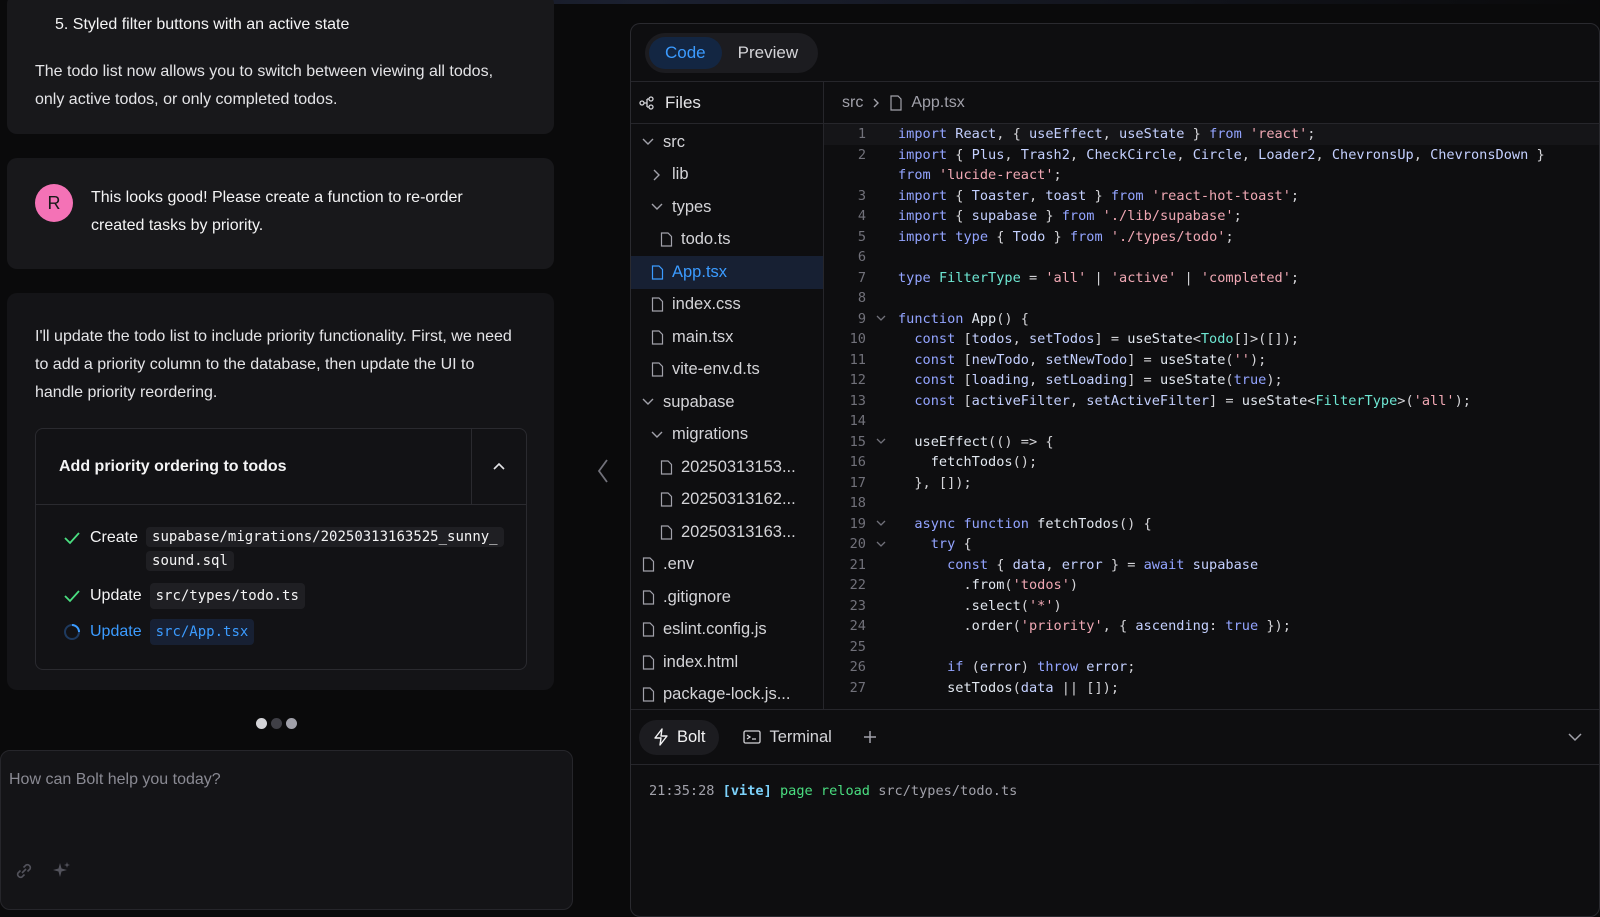 This screenshot has height=917, width=1600. I want to click on code-line: 18, so click(1211, 503).